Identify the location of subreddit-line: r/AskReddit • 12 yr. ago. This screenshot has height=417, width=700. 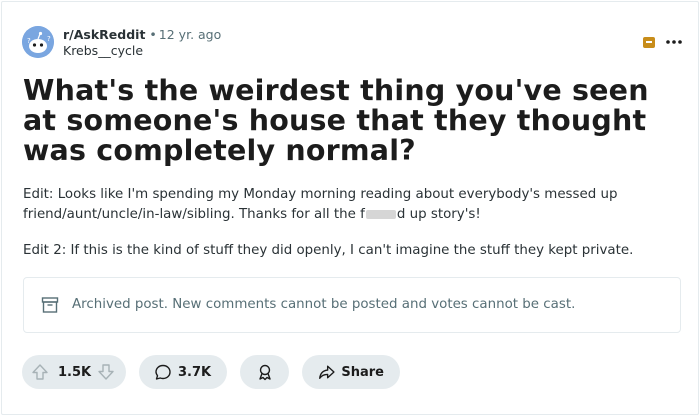
(142, 35).